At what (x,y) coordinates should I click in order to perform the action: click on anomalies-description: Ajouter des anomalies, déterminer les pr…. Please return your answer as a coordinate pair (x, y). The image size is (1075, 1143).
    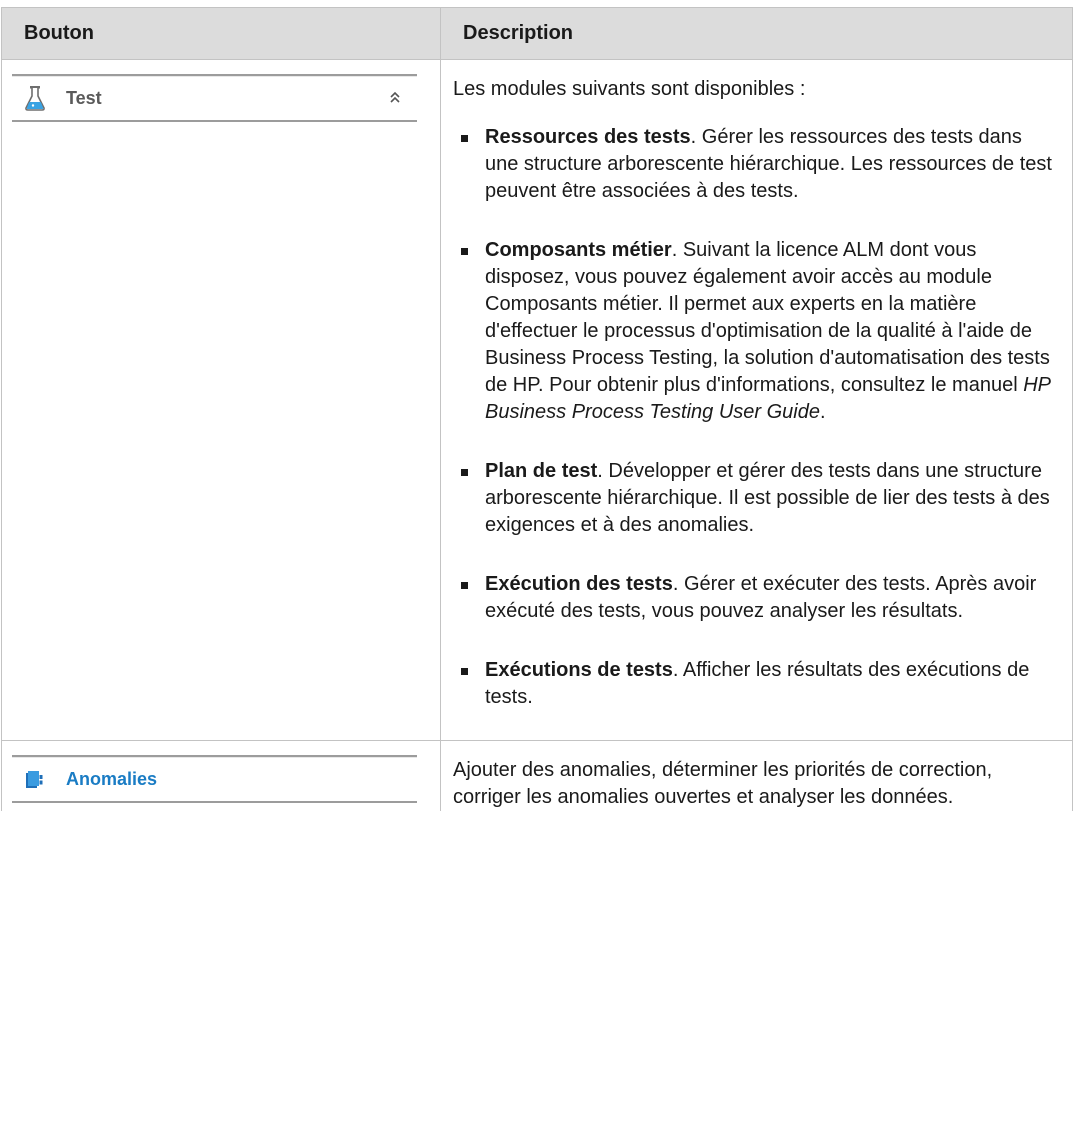
    Looking at the image, I should click on (723, 783).